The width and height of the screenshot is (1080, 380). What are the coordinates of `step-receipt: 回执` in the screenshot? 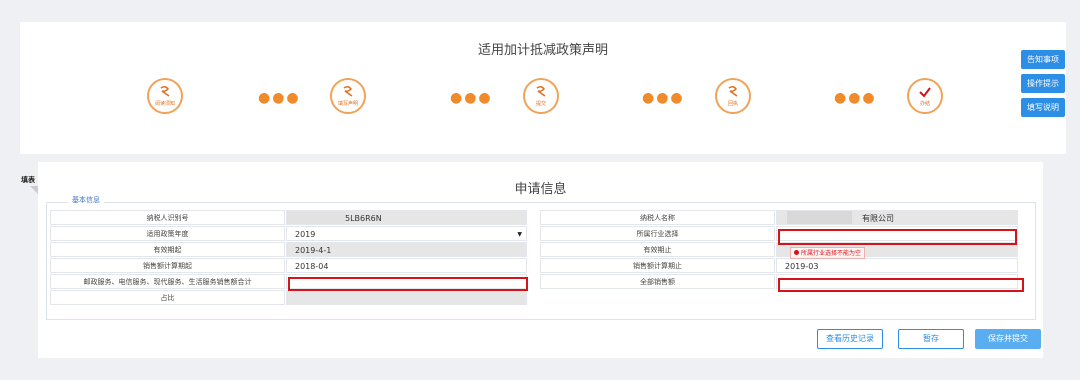 It's located at (733, 96).